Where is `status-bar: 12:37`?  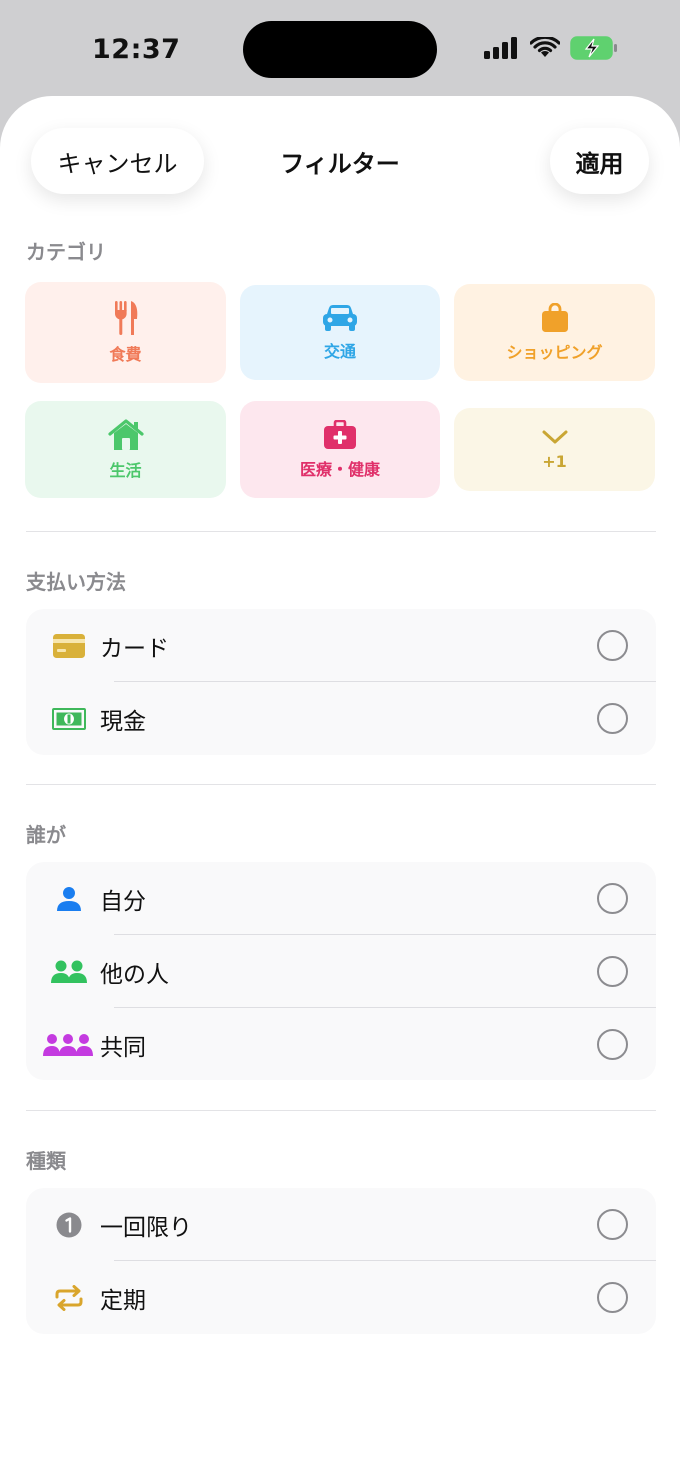
status-bar: 12:37 is located at coordinates (340, 48).